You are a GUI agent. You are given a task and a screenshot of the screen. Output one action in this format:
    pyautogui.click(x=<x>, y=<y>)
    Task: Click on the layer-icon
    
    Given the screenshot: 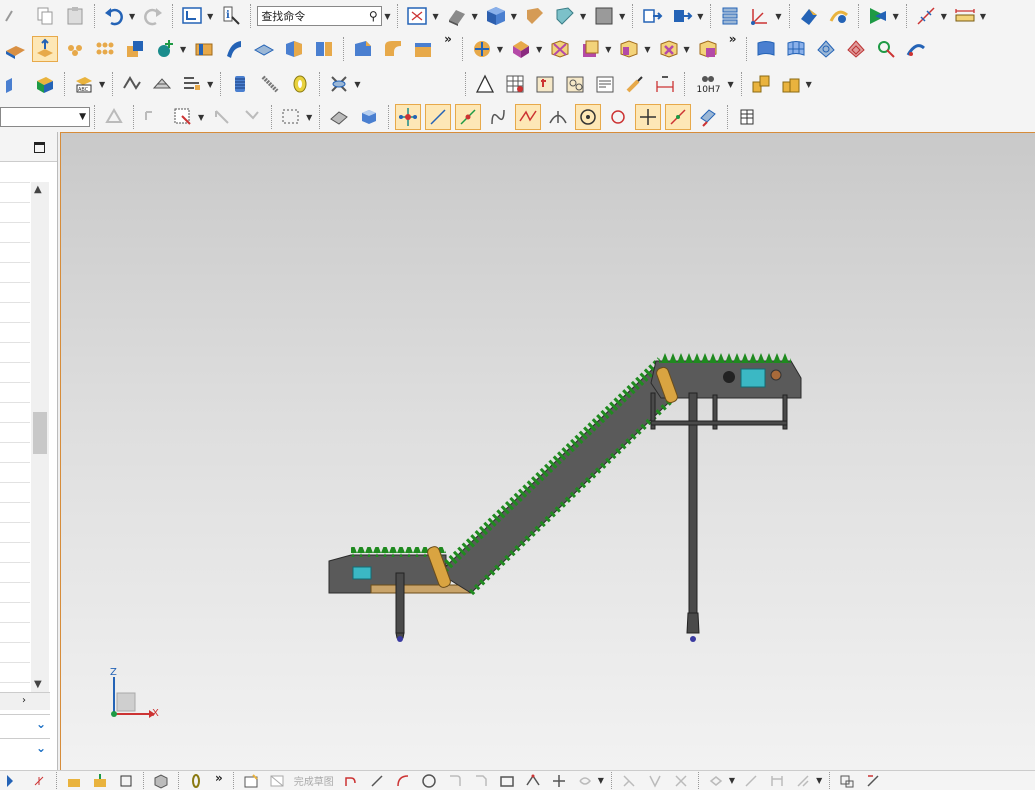 What is the action you would take?
    pyautogui.click(x=730, y=16)
    